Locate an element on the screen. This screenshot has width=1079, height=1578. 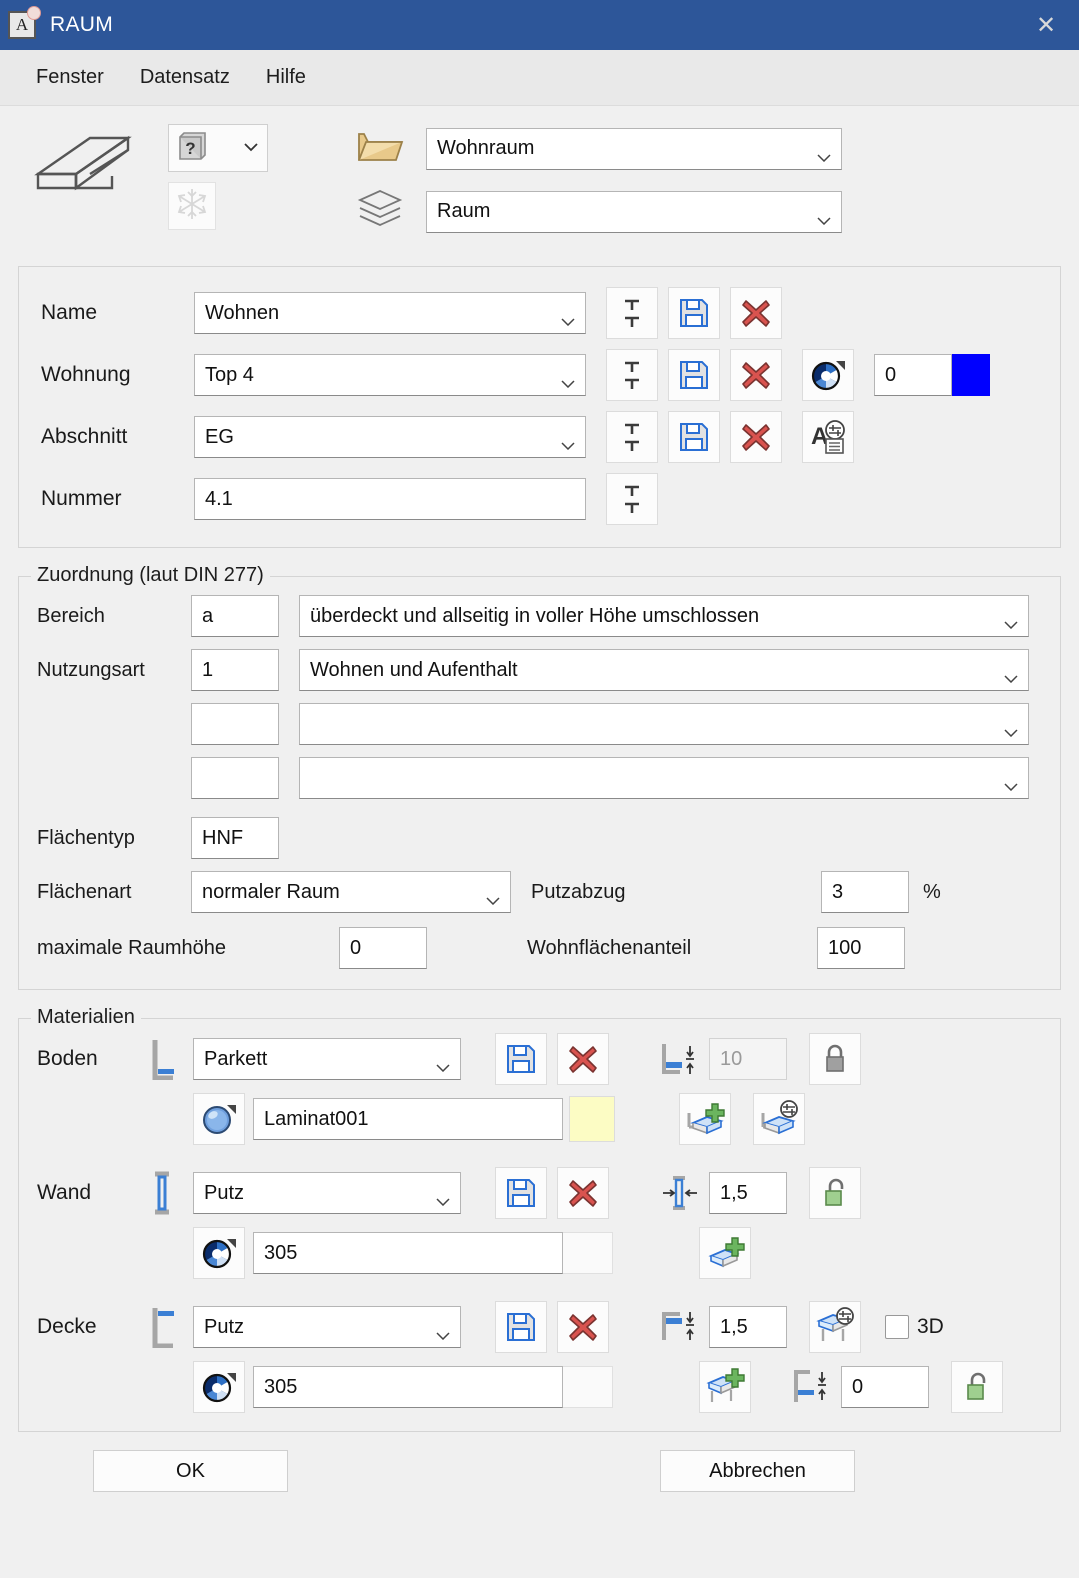
decke-surface-swatch is located at coordinates (588, 1387).